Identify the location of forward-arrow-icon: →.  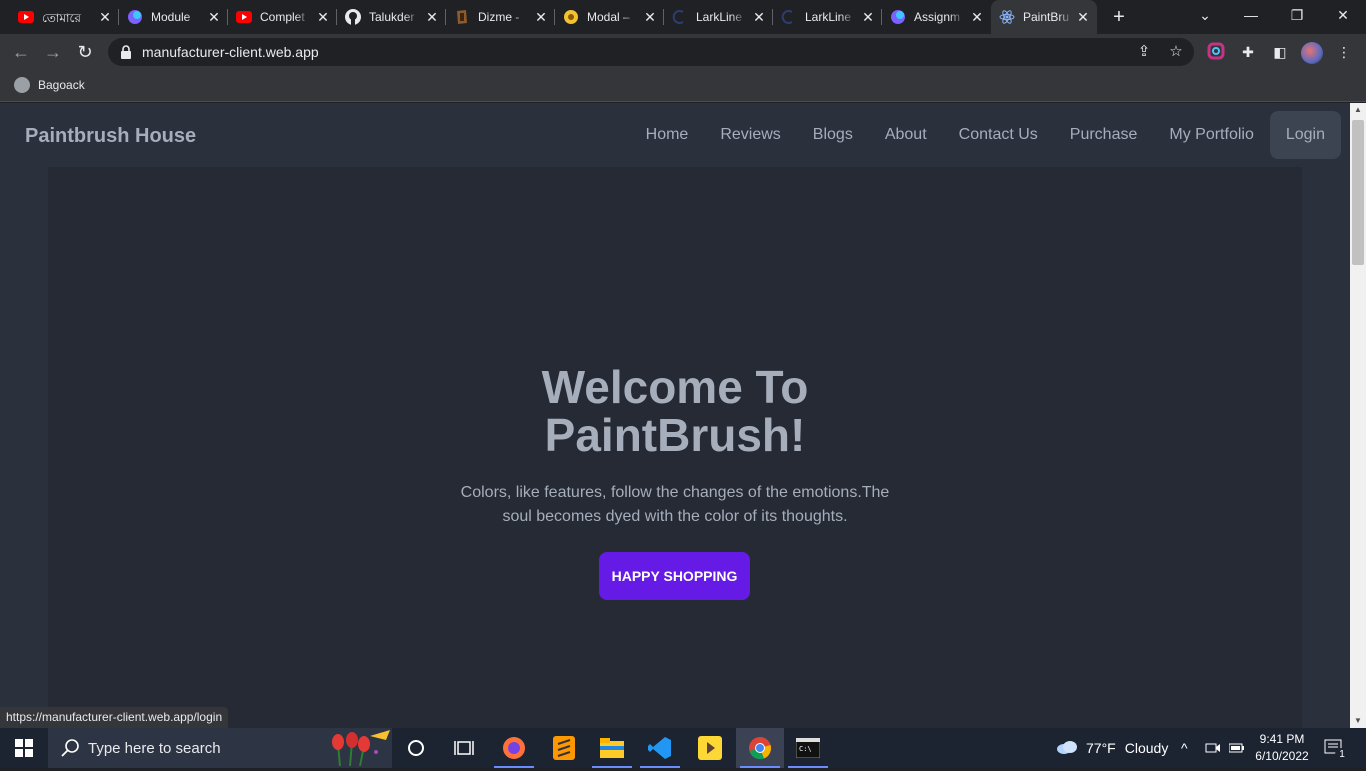
(53, 52).